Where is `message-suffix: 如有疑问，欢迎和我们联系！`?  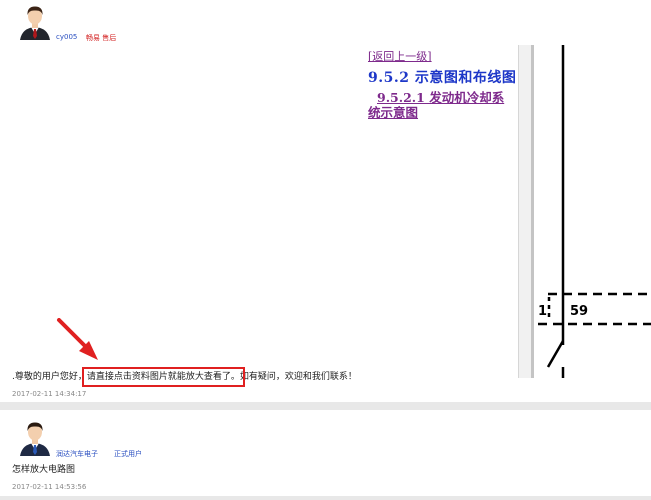 message-suffix: 如有疑问，欢迎和我们联系！ is located at coordinates (298, 377).